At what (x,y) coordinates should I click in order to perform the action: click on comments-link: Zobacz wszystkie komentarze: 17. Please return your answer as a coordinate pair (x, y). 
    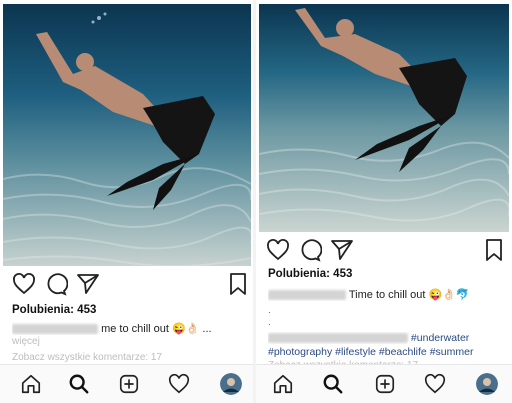
    Looking at the image, I should click on (87, 357).